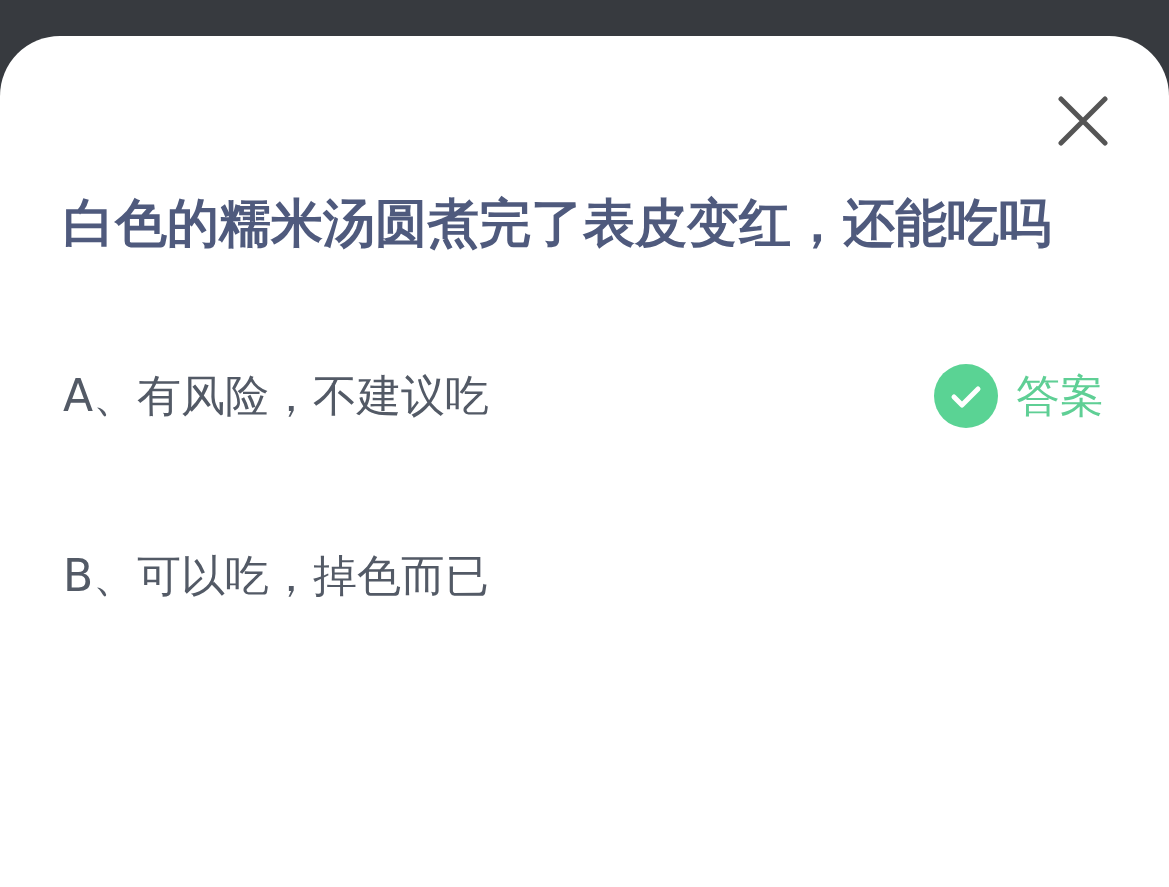 This screenshot has width=1169, height=887. Describe the element at coordinates (583, 576) in the screenshot. I see `answer-option: B、可以吃，掉色而已` at that location.